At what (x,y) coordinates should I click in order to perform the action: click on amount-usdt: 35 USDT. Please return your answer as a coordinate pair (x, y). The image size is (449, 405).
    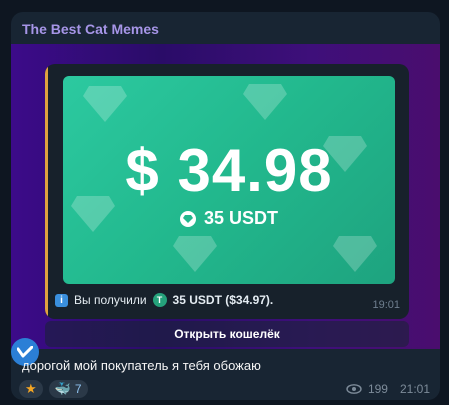
    Looking at the image, I should click on (229, 218).